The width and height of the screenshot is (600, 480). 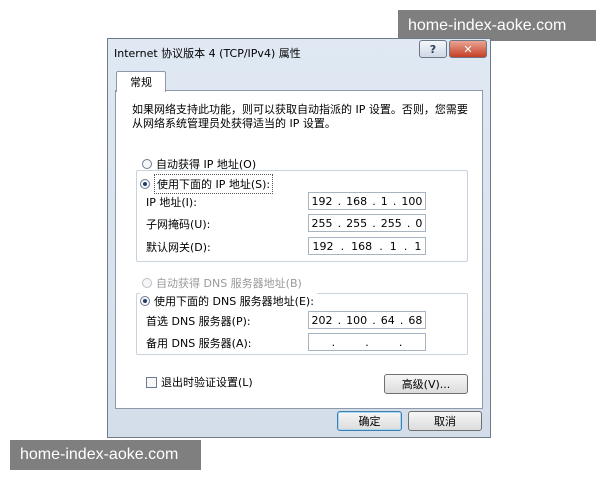 What do you see at coordinates (198, 321) in the screenshot?
I see `preferred-dns-label: 首选 DNS 服务器(P):` at bounding box center [198, 321].